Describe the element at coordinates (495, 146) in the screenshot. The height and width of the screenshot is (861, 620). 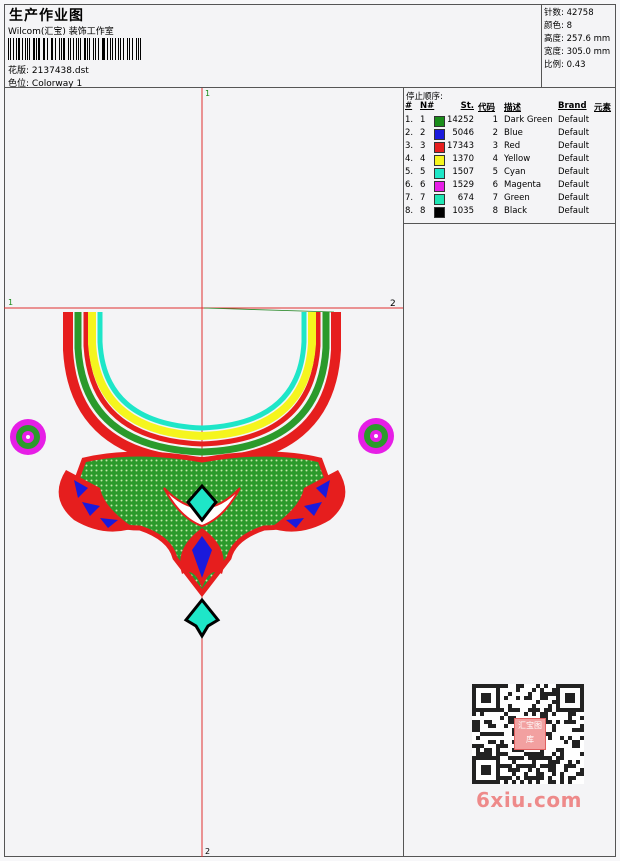
I see `row-code: 3` at that location.